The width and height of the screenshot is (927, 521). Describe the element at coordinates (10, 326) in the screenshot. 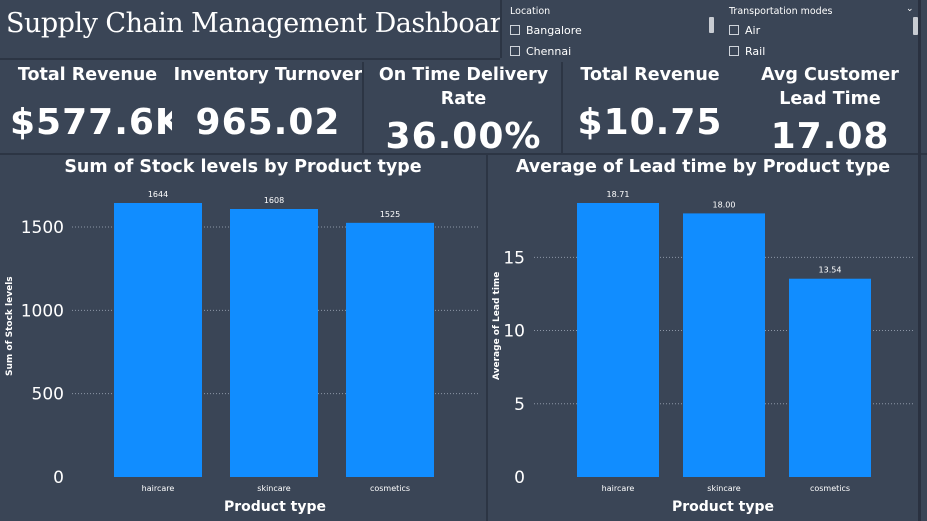

I see `y-axis-title: Sum of Stock levels` at that location.